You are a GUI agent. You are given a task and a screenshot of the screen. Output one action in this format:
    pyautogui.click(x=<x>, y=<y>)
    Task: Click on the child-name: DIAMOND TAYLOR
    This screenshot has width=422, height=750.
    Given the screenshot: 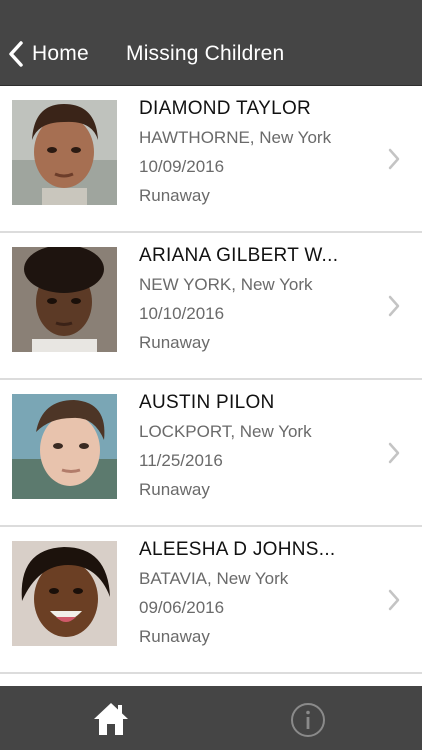 What is the action you would take?
    pyautogui.click(x=225, y=108)
    